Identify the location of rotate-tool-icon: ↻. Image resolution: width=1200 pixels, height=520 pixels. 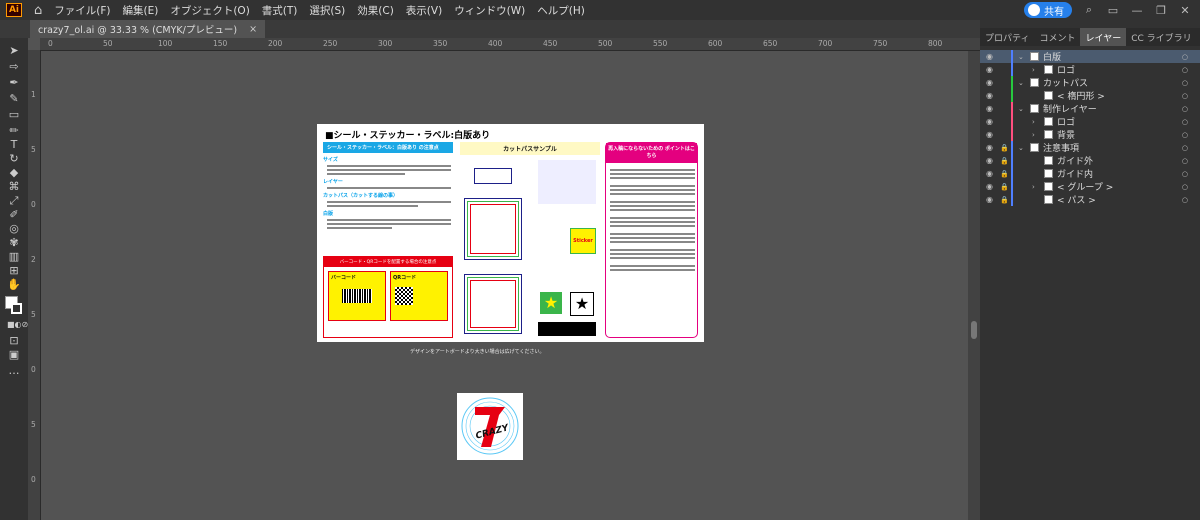
(14, 159).